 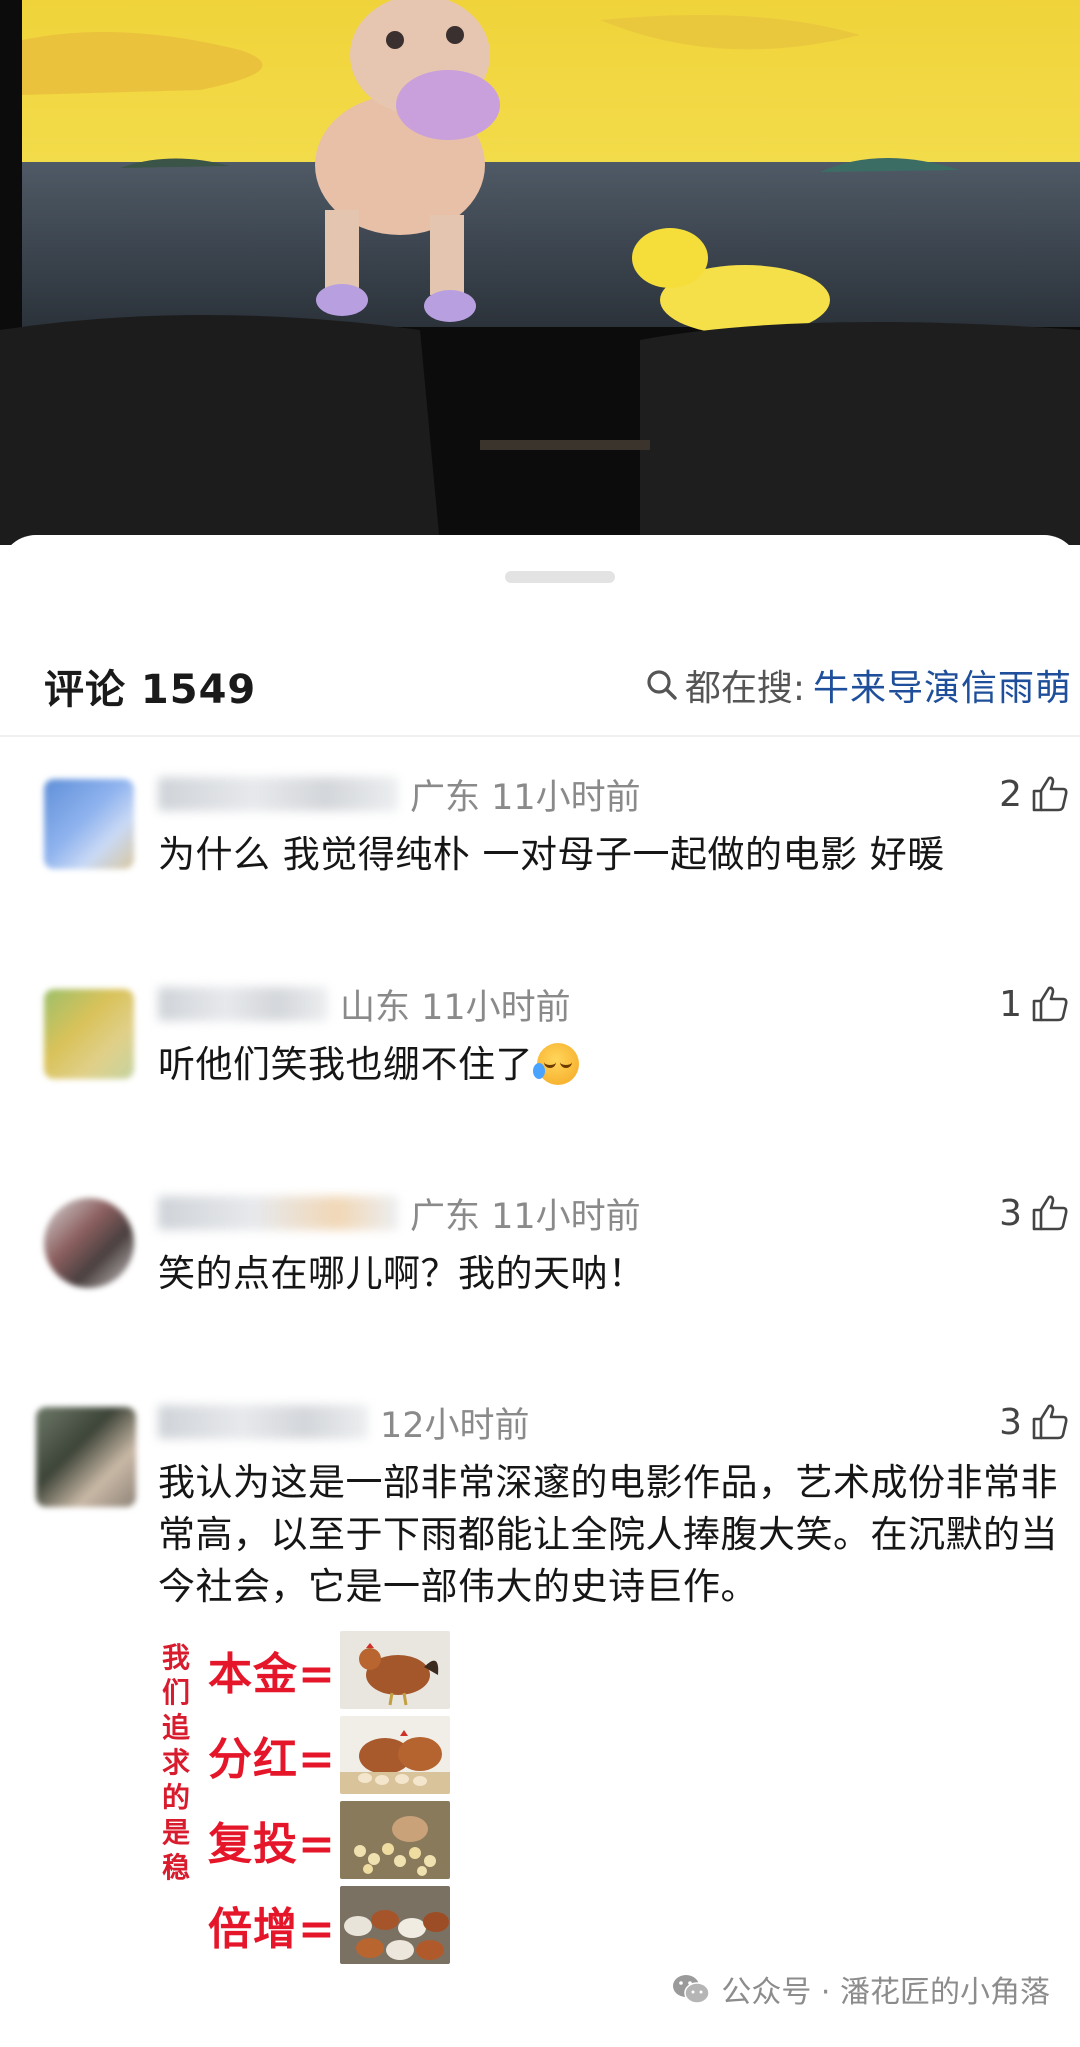 What do you see at coordinates (556, 1064) in the screenshot?
I see `crying-laughing-emoji-icon` at bounding box center [556, 1064].